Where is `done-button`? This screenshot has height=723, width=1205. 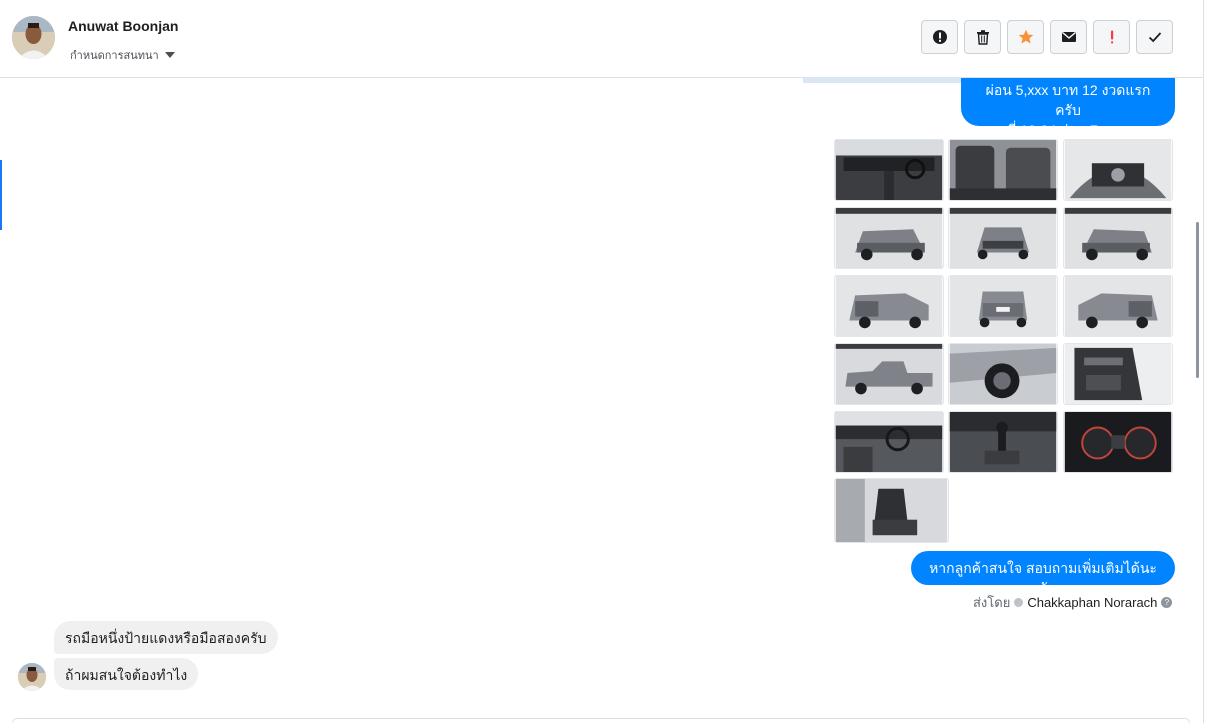 done-button is located at coordinates (1154, 37).